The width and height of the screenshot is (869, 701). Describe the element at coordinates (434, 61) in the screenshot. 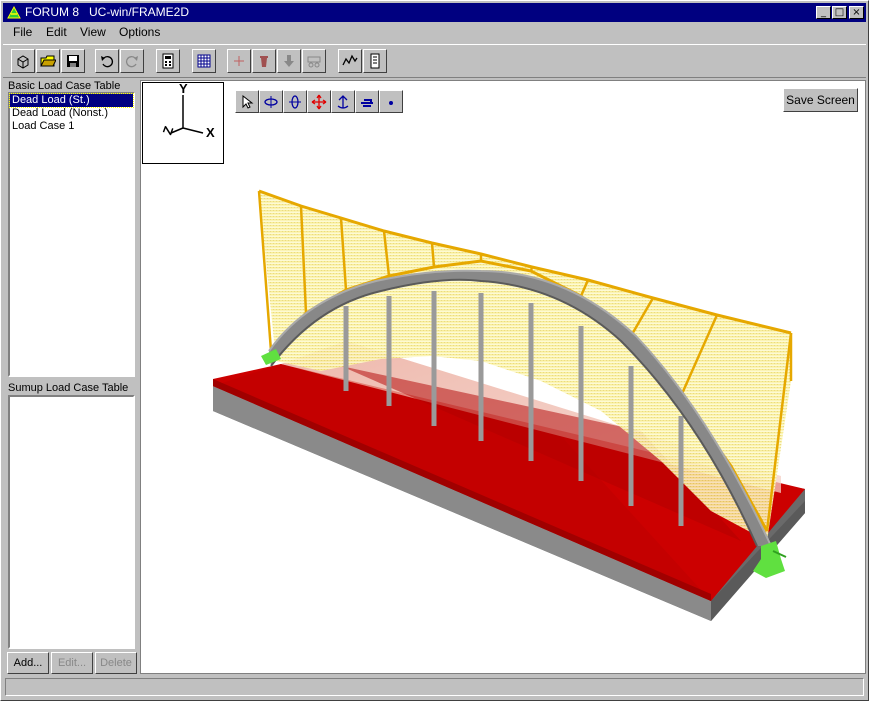

I see `main-toolbar` at that location.